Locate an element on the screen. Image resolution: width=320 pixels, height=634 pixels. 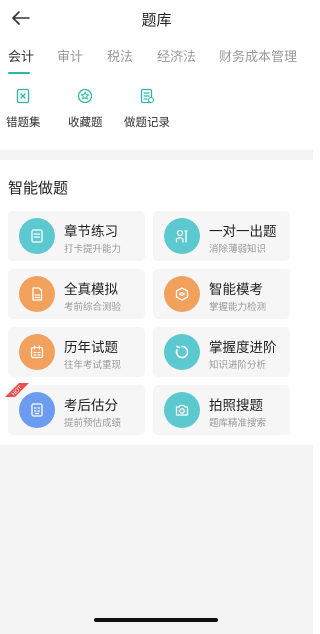
progress-ring-icon is located at coordinates (182, 352).